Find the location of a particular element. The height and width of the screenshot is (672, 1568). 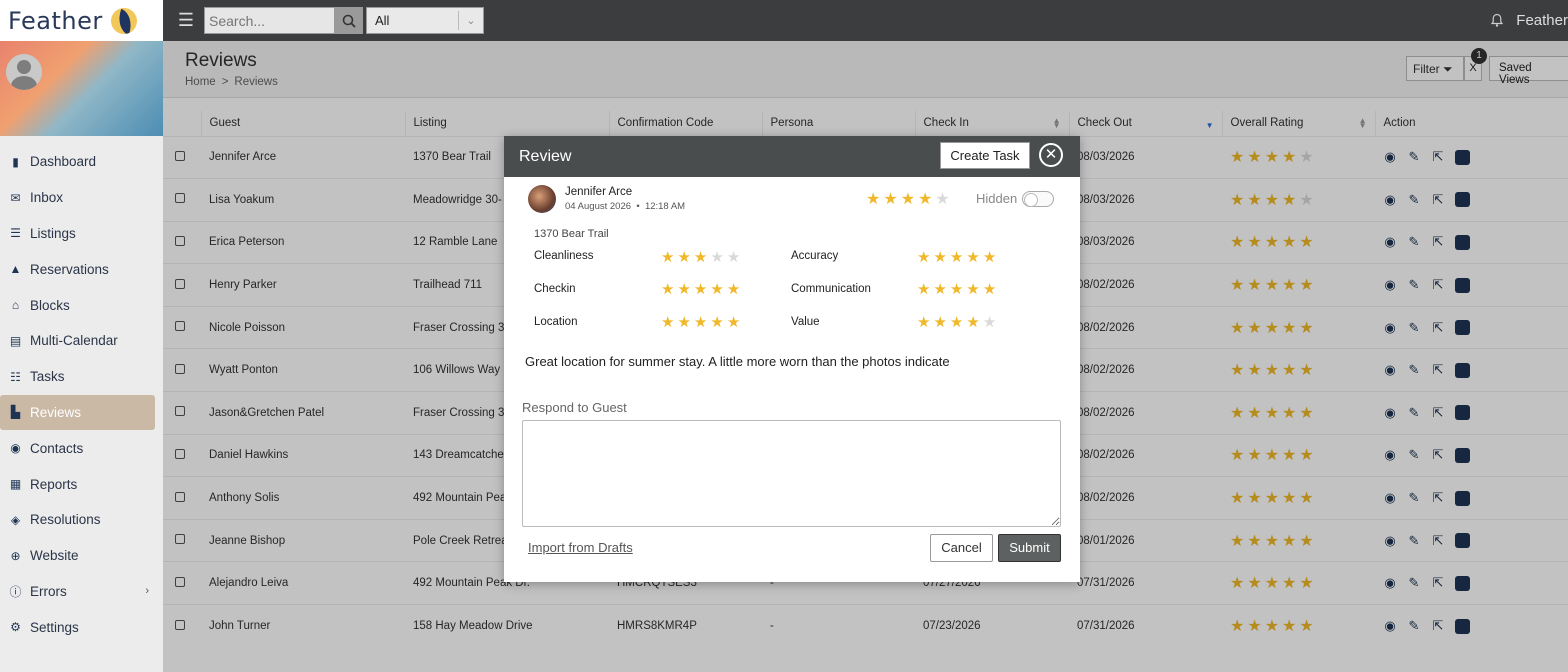

sidebar-item-reviews: ▙ Reviews is located at coordinates (77, 412).